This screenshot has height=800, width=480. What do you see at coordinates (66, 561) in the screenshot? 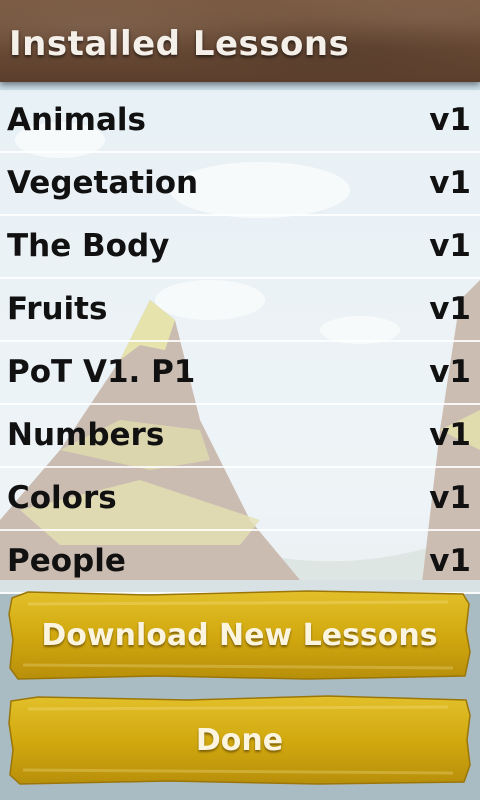
I see `lesson-name: People` at bounding box center [66, 561].